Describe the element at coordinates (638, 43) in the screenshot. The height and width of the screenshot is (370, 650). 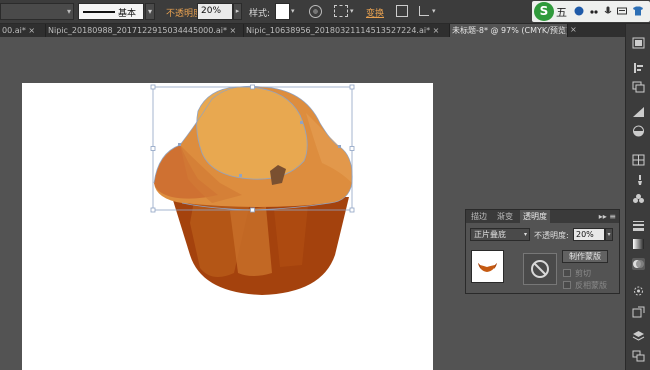
I see `color-guide-icon` at that location.